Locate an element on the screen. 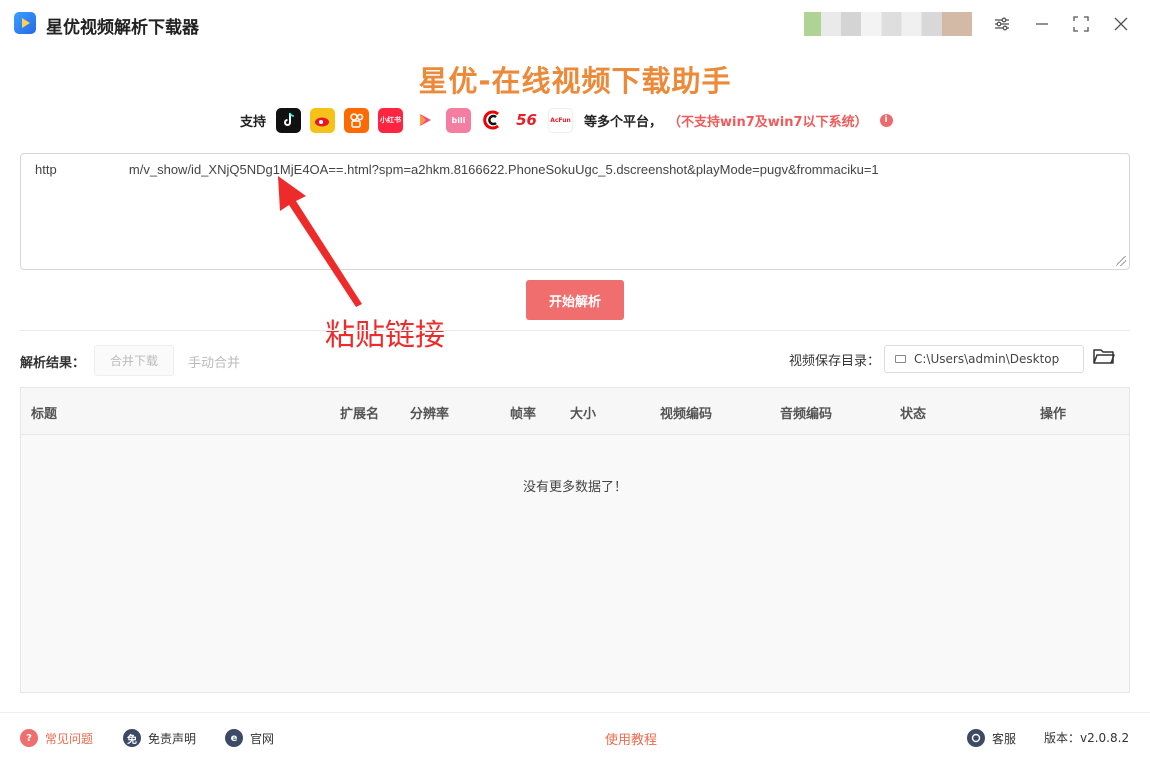 The image size is (1150, 760). disclaimer-link: 免 免责声明 is located at coordinates (159, 738).